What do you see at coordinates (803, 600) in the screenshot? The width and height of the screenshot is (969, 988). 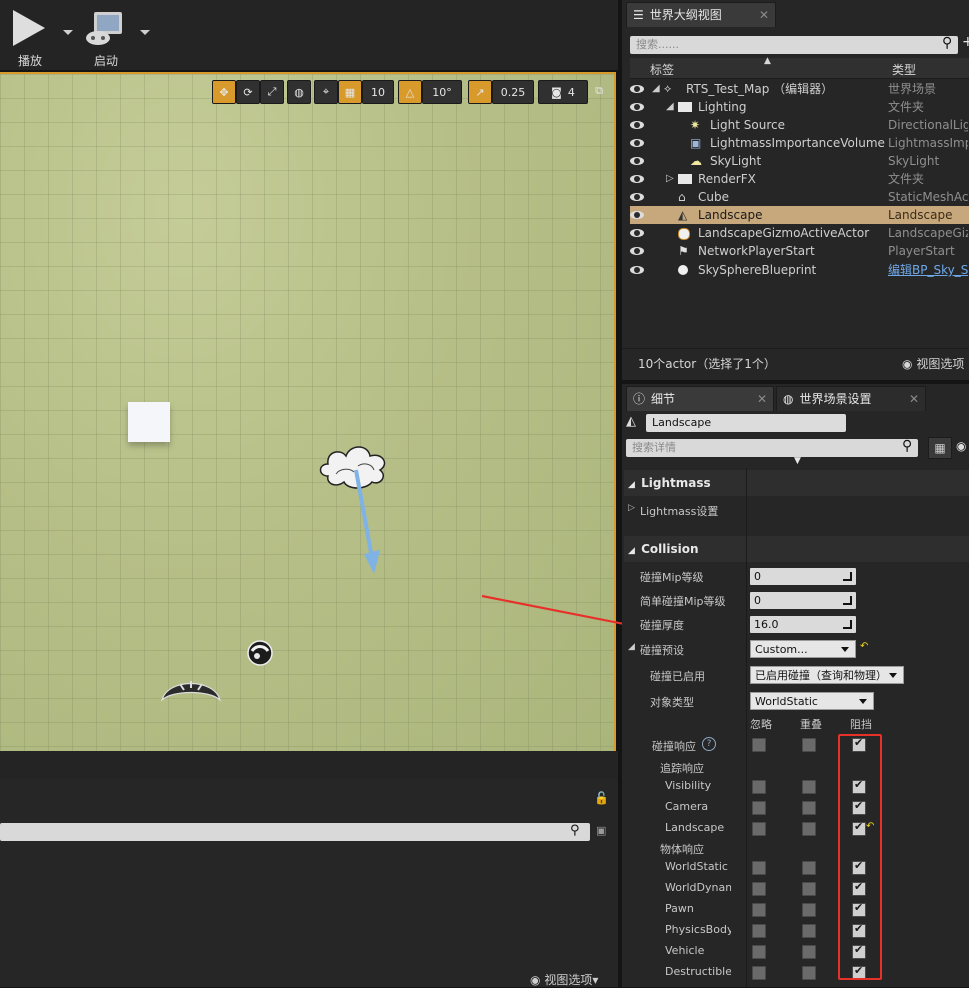 I see `simple-collision-mip-field: 0` at bounding box center [803, 600].